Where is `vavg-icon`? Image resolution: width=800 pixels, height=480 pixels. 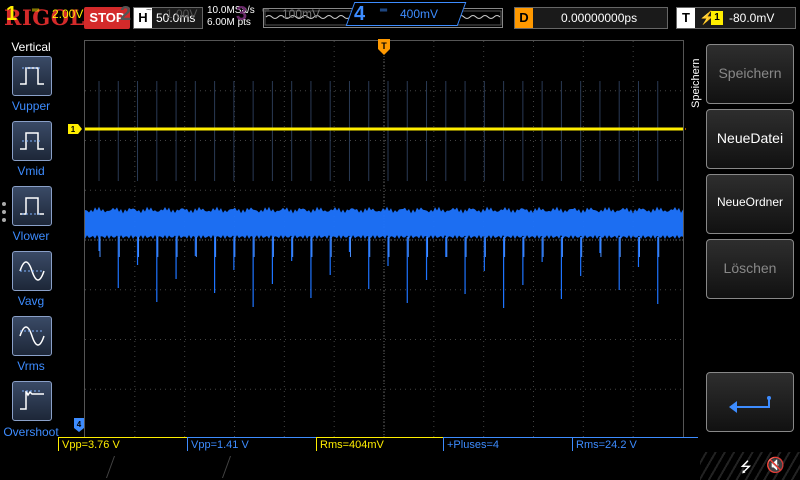 vavg-icon is located at coordinates (32, 271).